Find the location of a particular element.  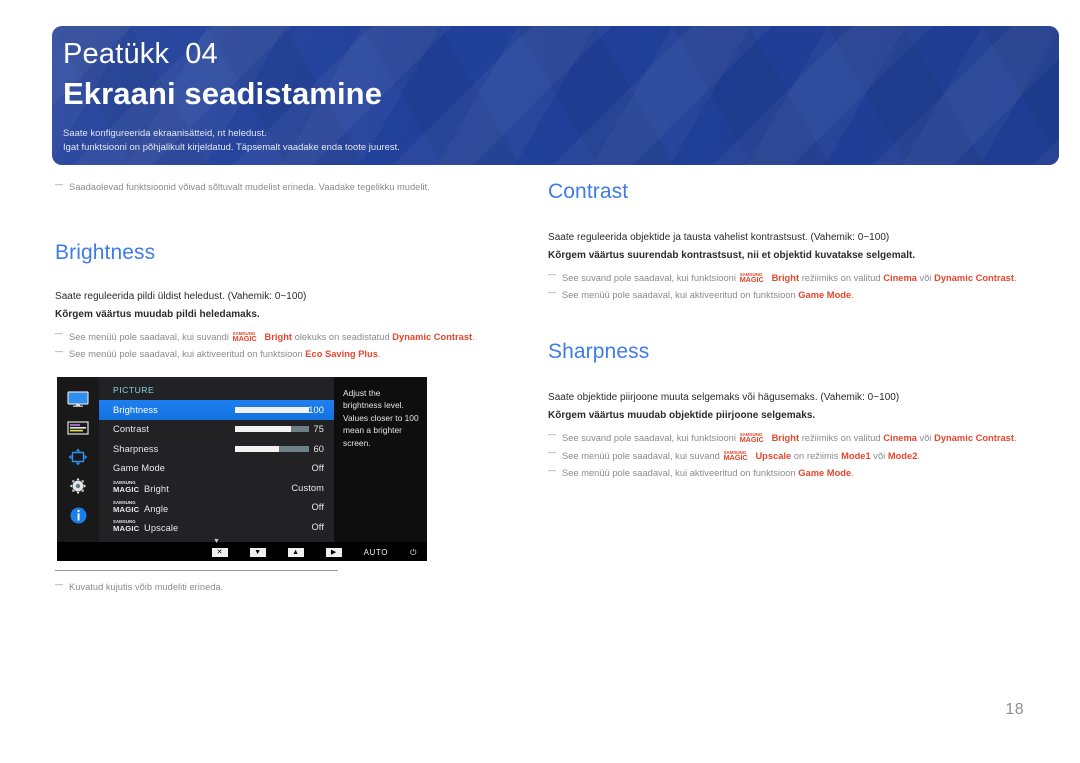

osd-menu-item: SAMSUNG MAGIC Upscale Off is located at coordinates (216, 527).